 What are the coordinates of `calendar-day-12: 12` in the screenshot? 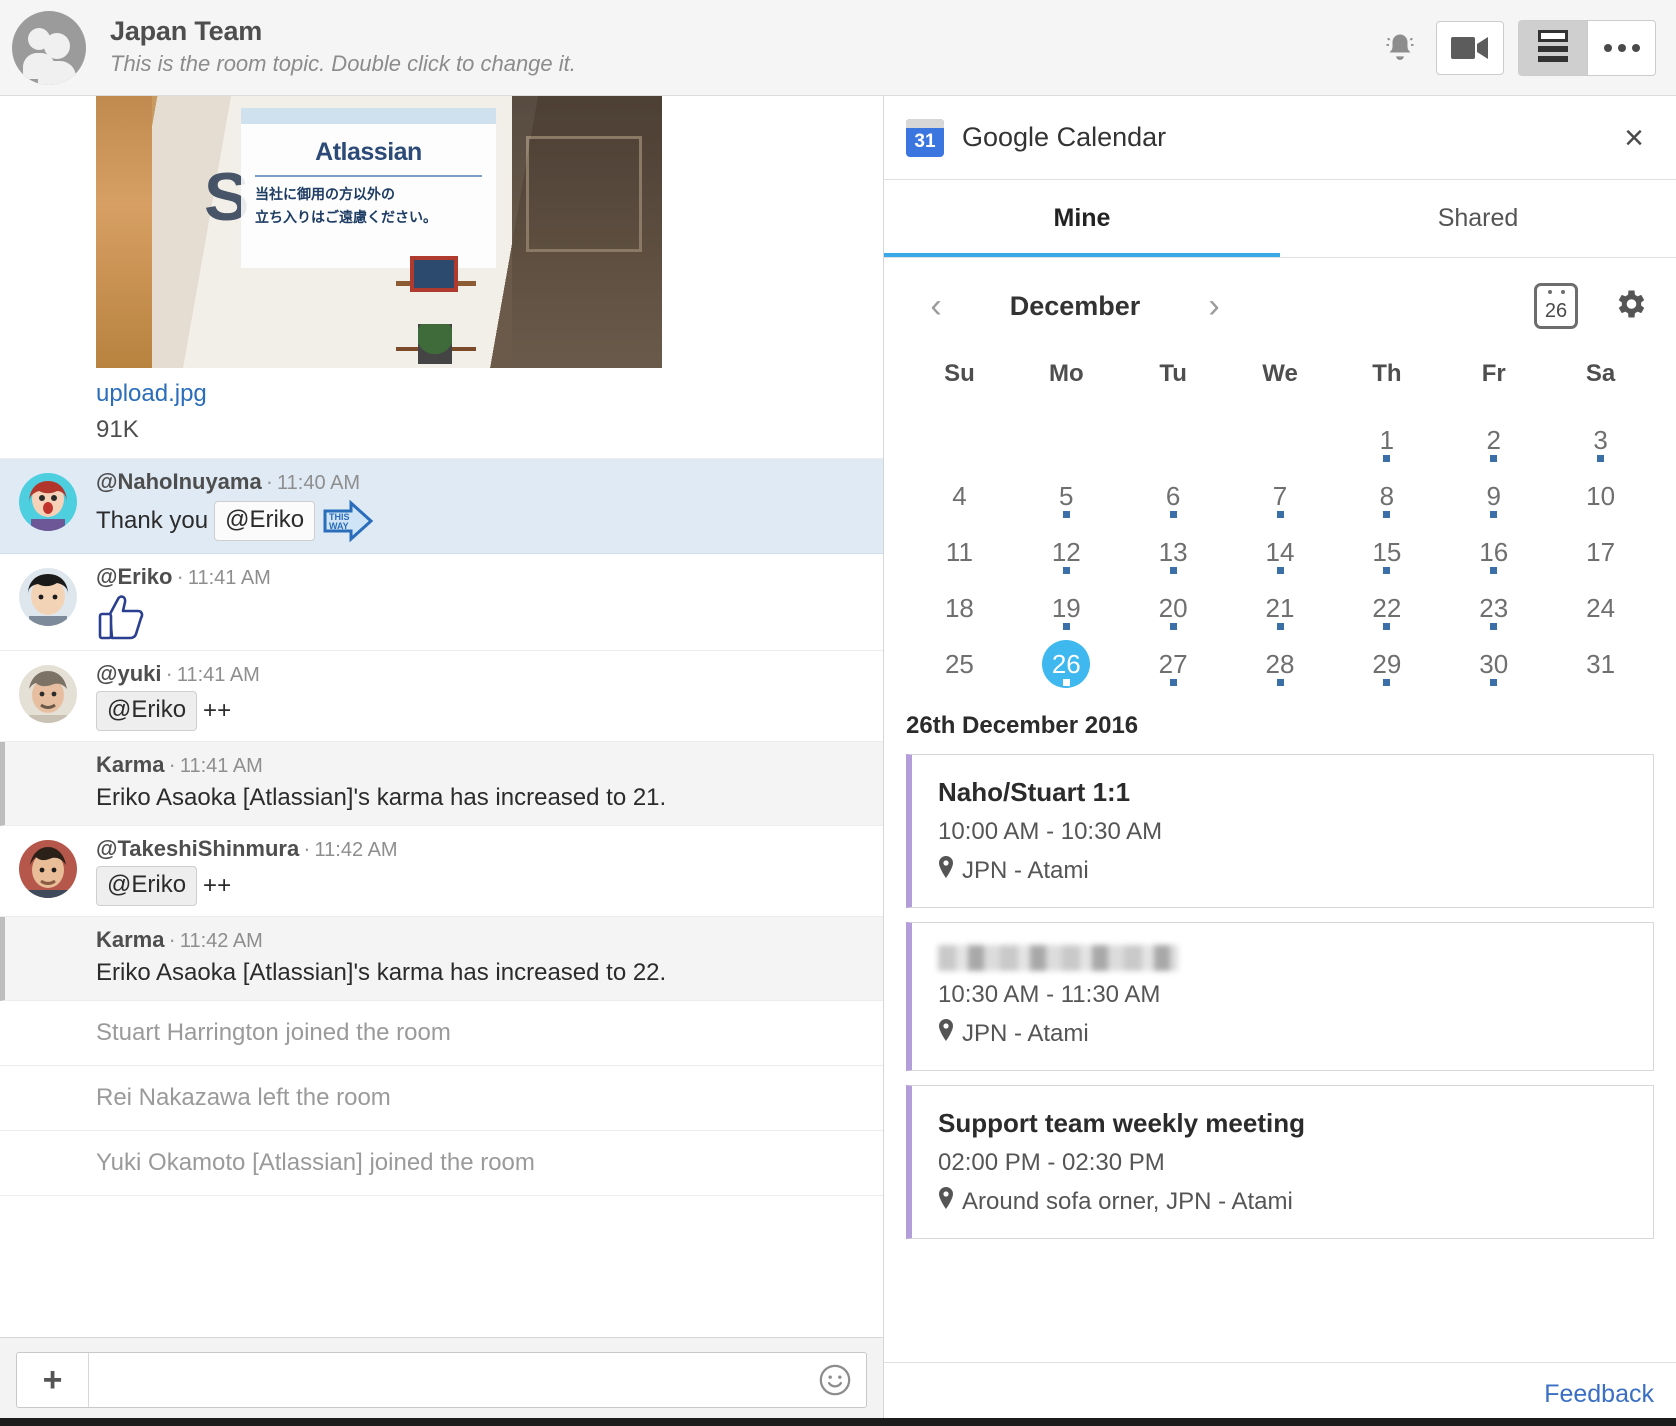 It's located at (1066, 548).